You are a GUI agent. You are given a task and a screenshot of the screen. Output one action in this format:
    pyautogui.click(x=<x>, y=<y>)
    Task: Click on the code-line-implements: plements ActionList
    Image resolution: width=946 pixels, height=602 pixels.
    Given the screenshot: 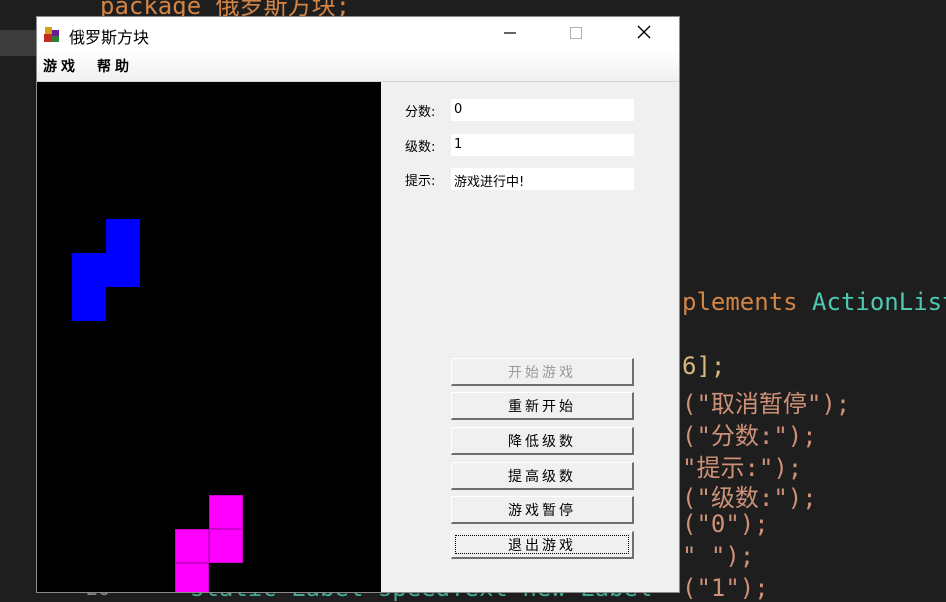 What is the action you would take?
    pyautogui.click(x=814, y=302)
    